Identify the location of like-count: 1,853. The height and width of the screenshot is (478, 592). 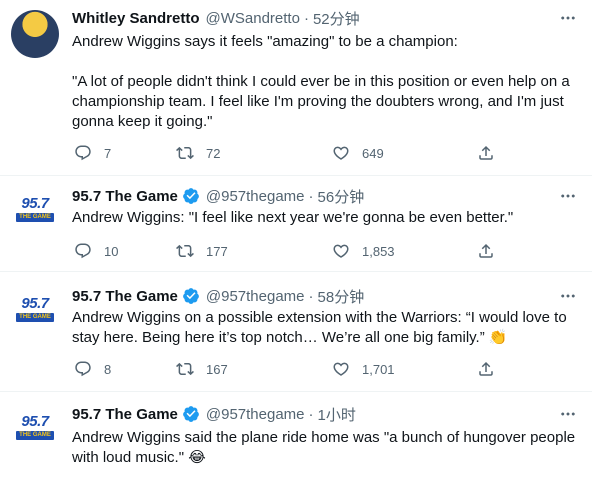
(378, 251).